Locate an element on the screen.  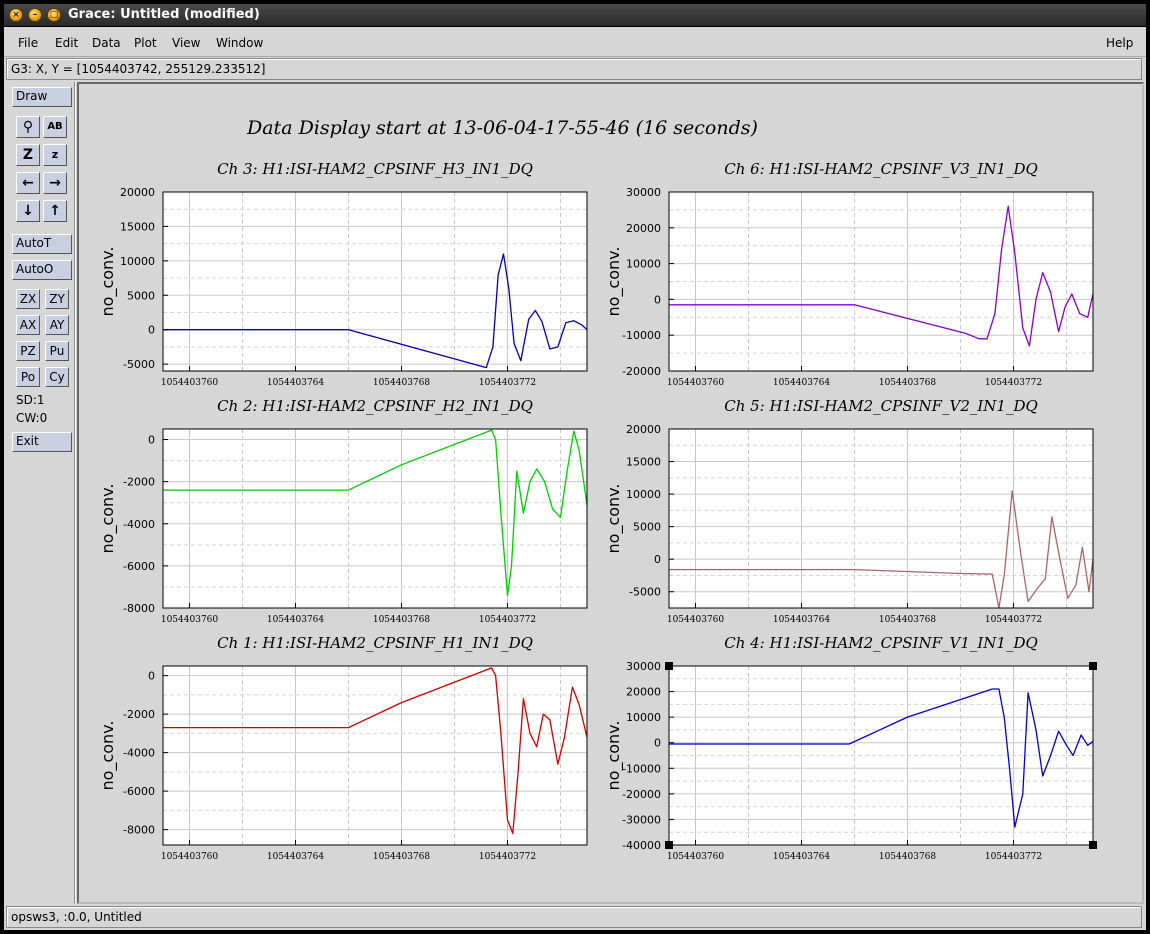
pu-button: Pu is located at coordinates (57, 351).